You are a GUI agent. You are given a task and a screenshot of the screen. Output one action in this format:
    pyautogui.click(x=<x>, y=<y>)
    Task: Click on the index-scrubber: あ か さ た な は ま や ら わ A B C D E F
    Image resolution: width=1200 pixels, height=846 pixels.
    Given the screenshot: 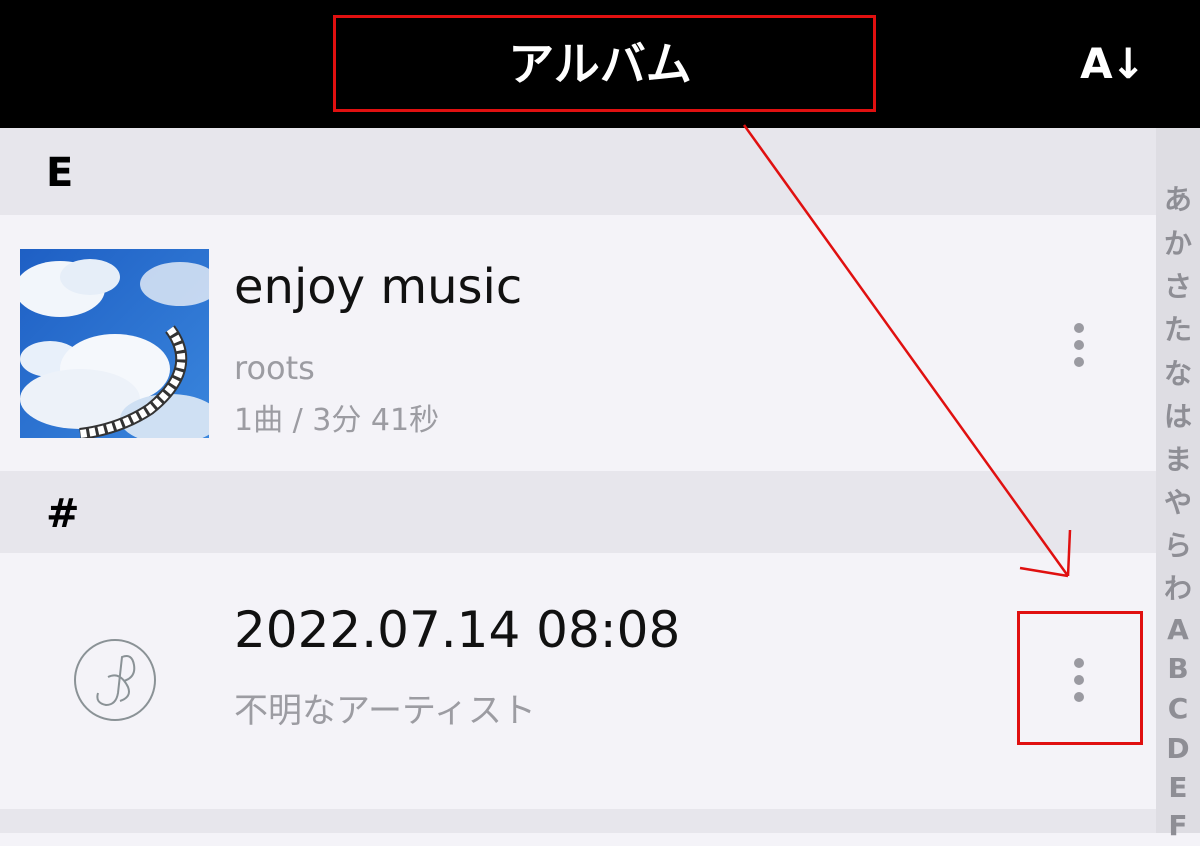 What is the action you would take?
    pyautogui.click(x=1178, y=485)
    